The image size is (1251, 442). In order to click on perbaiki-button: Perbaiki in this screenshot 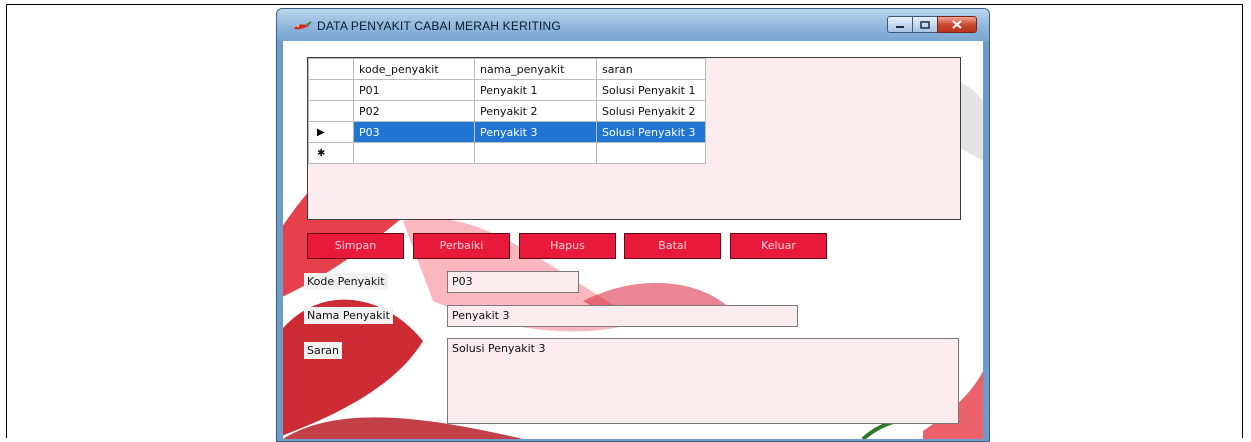, I will do `click(461, 246)`.